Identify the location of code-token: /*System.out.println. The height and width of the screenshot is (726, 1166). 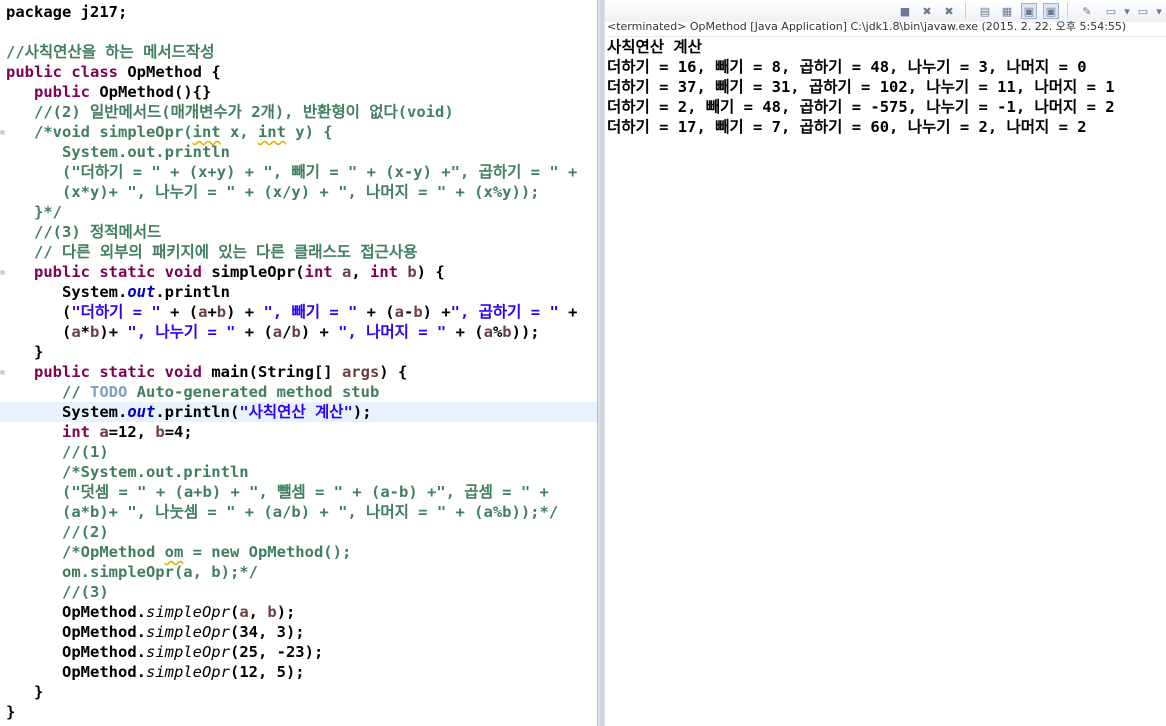
(127, 472).